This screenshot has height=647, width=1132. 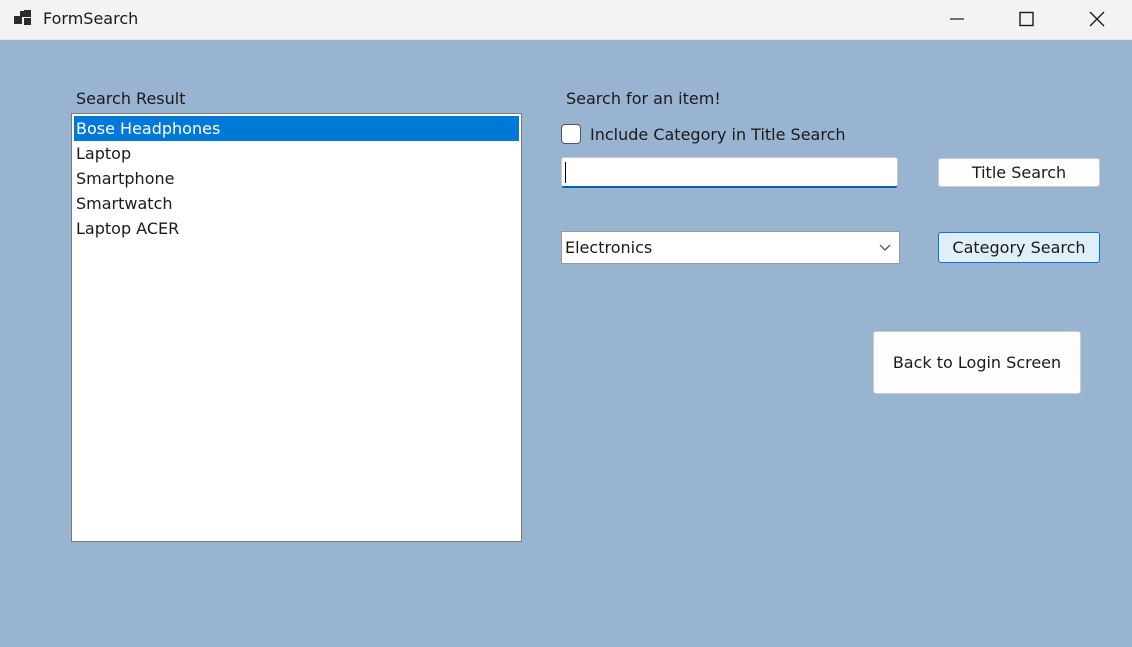 What do you see at coordinates (718, 134) in the screenshot?
I see `include-category-label: Include Category in Title Search` at bounding box center [718, 134].